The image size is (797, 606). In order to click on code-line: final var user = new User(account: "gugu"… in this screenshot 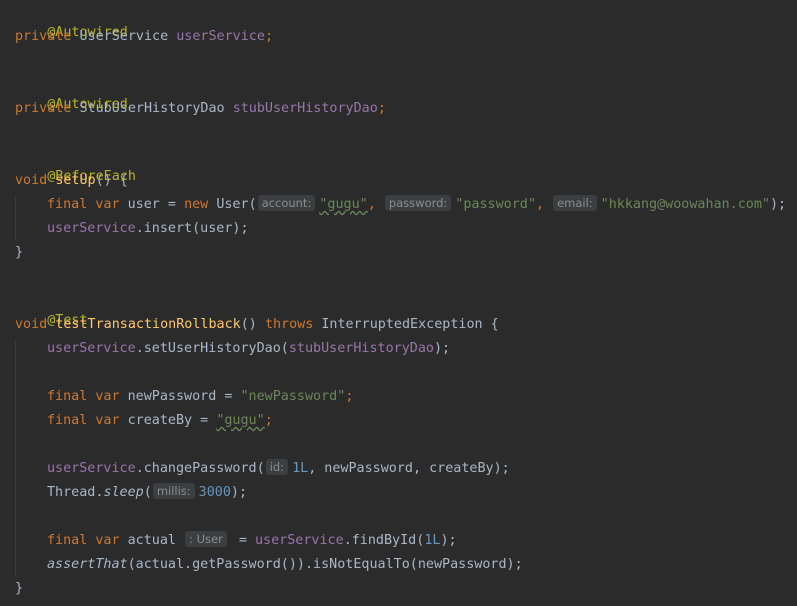, I will do `click(416, 205)`.